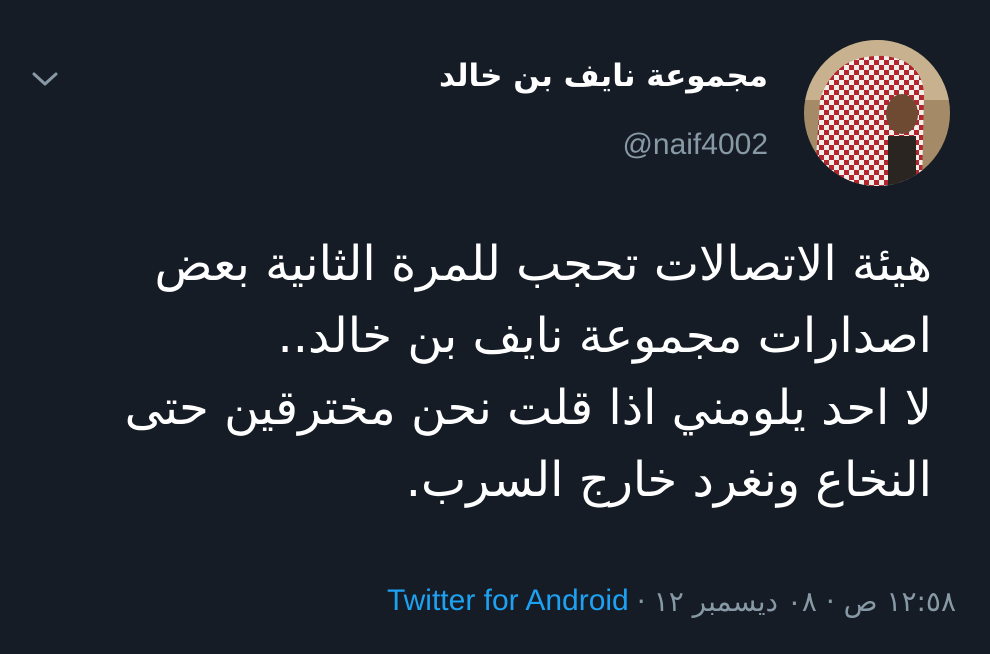 The height and width of the screenshot is (654, 990). Describe the element at coordinates (604, 336) in the screenshot. I see `tweet-text-line: اصدارات مجموعة نايف بن خالد..` at that location.